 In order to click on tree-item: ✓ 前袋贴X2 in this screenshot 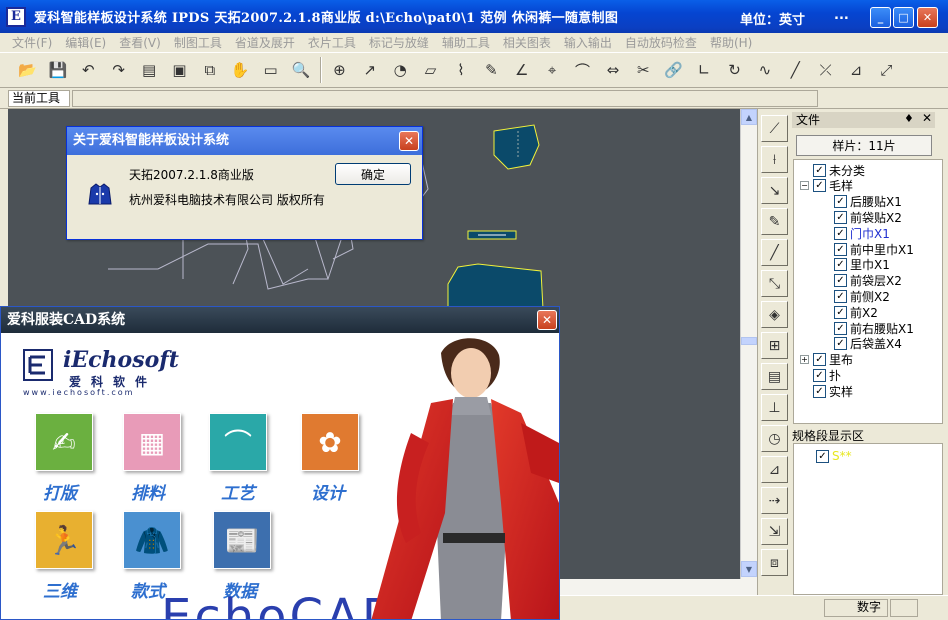, I will do `click(868, 217)`.